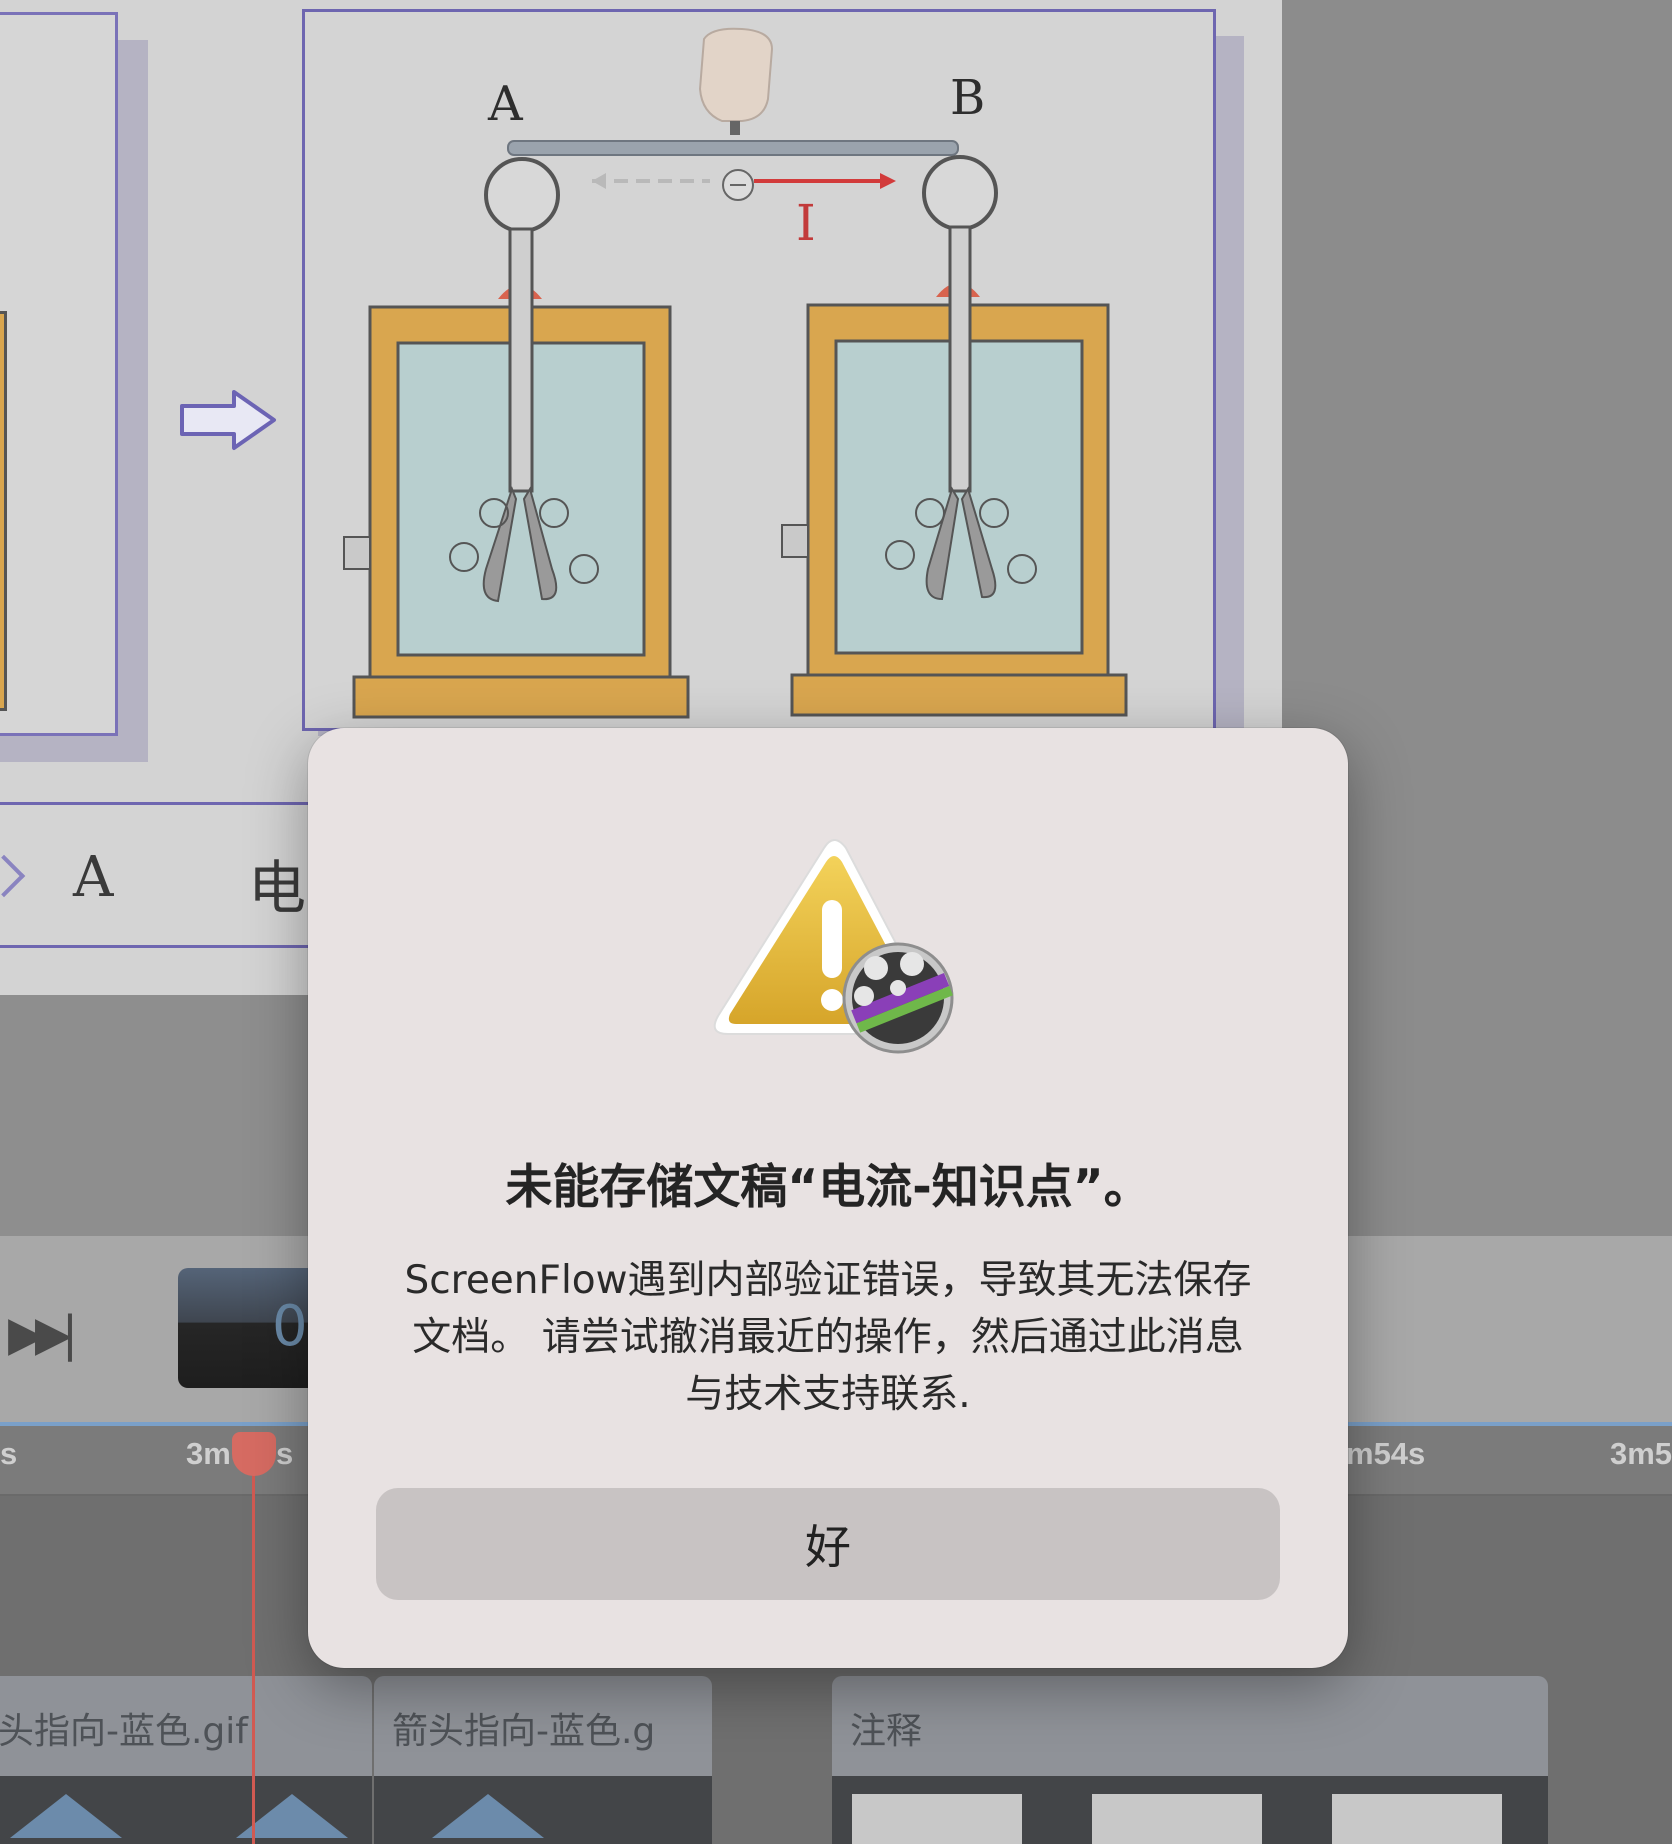  Describe the element at coordinates (277, 888) in the screenshot. I see `caption-hanzi: 电` at that location.